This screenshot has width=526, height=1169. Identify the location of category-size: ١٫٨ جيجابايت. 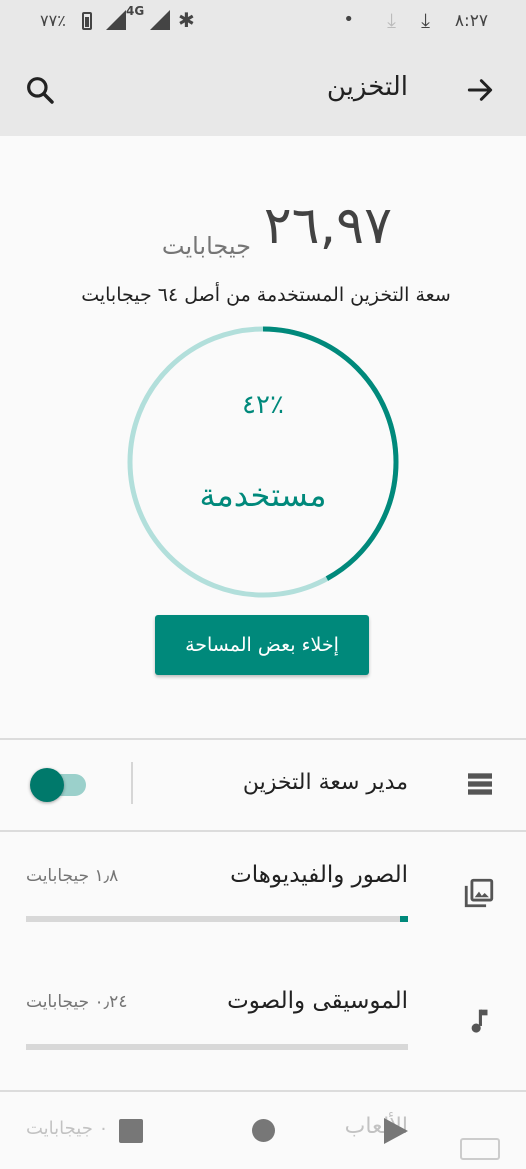
(72, 876).